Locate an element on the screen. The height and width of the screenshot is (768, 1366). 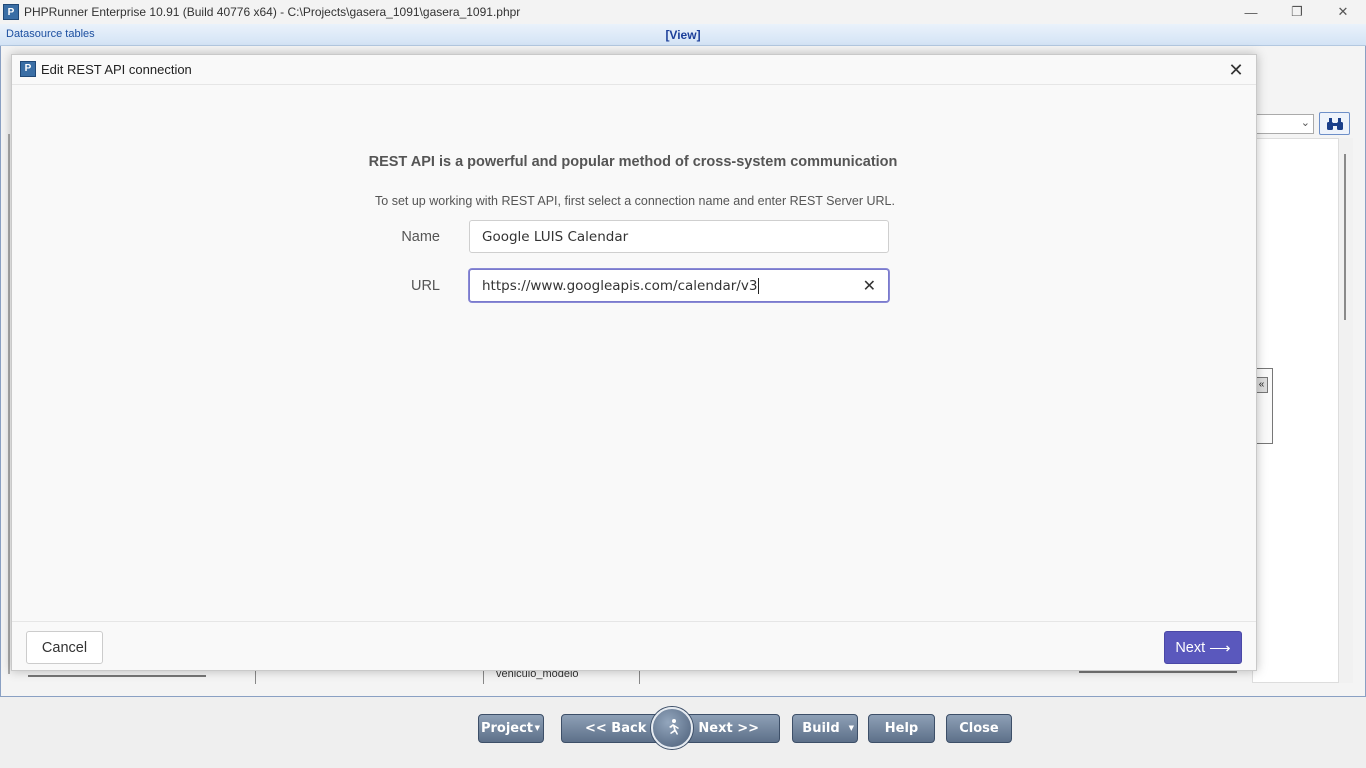
url-field: https://www.googleapis.com/calendar/v3 ✕ is located at coordinates (679, 285).